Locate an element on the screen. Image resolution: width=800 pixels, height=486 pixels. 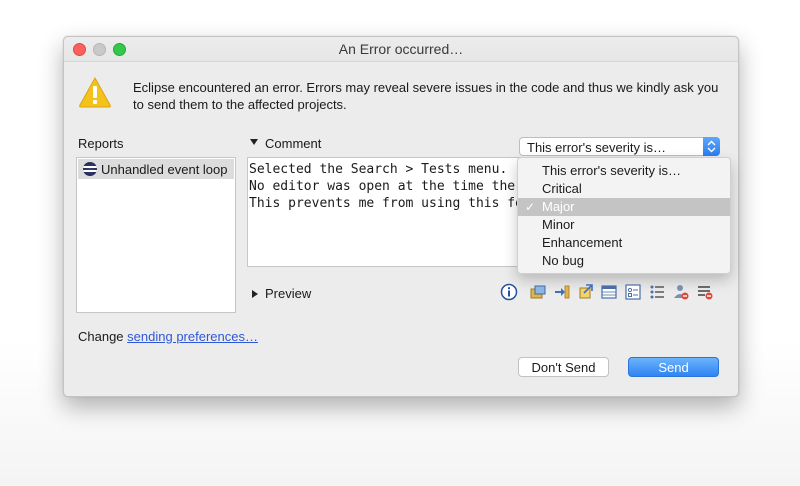
report-item-label: Unhandled event loop is located at coordinates (164, 169).